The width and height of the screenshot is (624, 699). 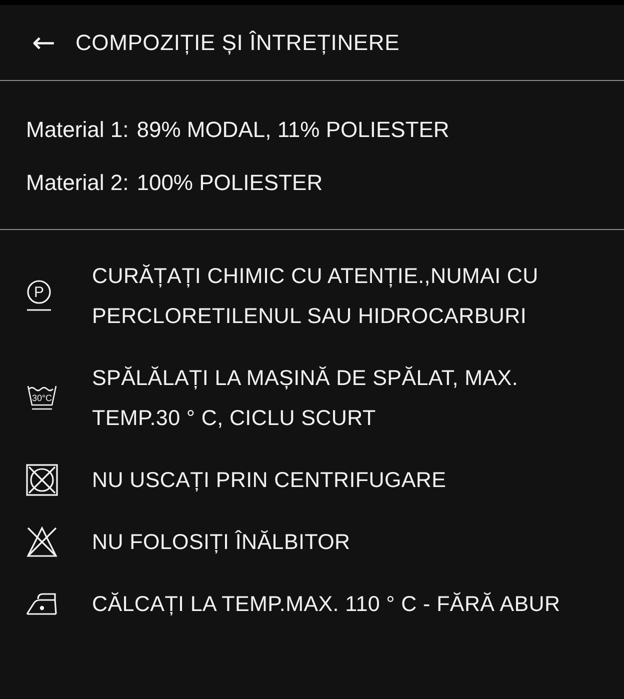 I want to click on care-instruction: NU USCAȚI PRIN CENTRIFUGARE, so click(x=269, y=480).